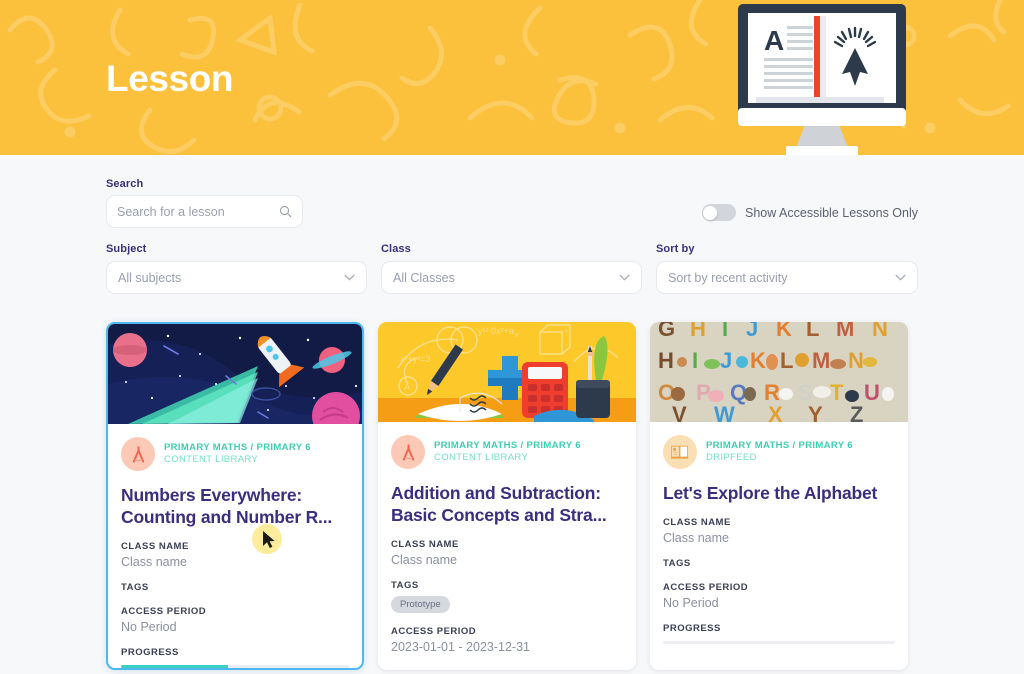  I want to click on search-input-wrapper, so click(204, 211).